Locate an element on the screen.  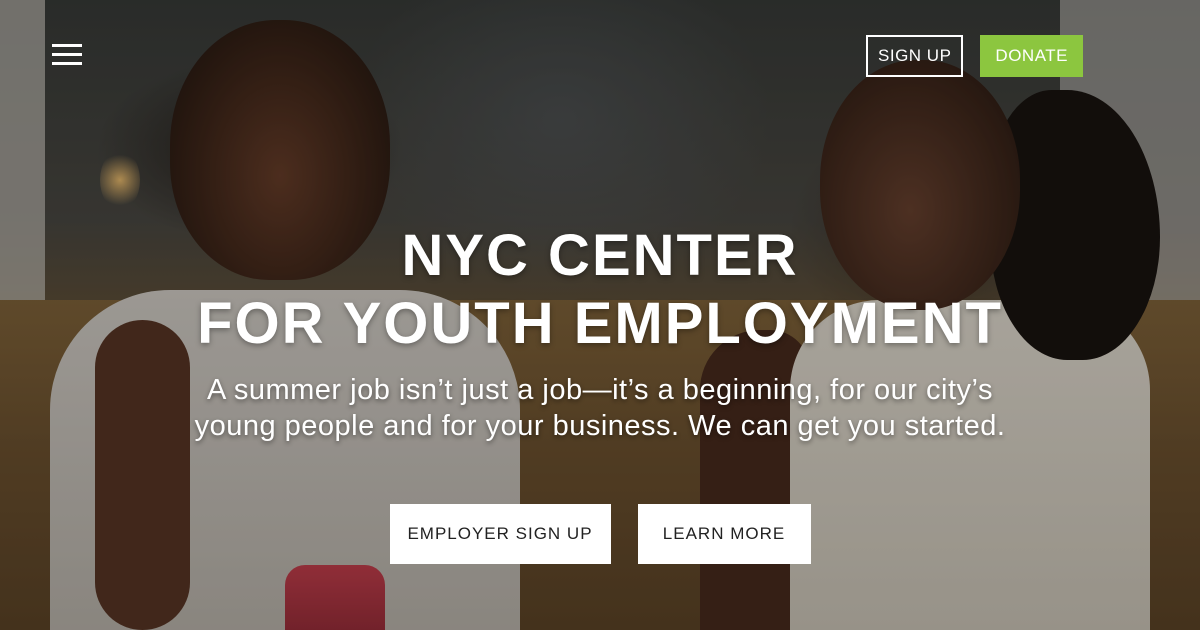
header-actions: SIGN UP DONATE is located at coordinates (974, 56).